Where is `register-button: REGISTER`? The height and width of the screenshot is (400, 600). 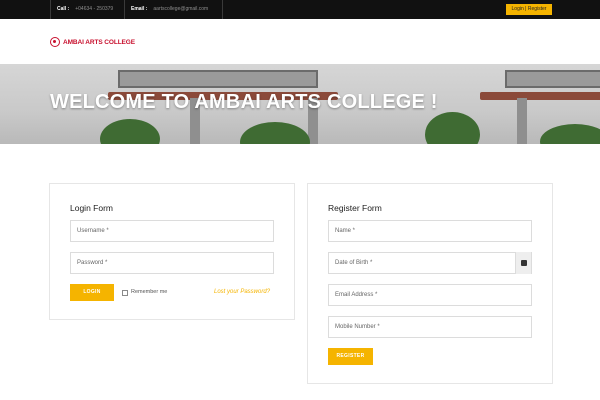
register-button: REGISTER is located at coordinates (350, 356).